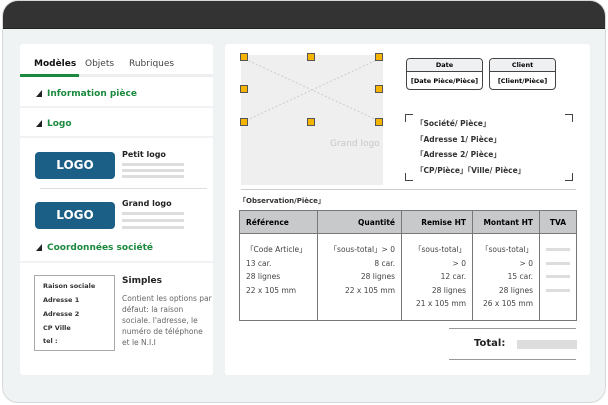  I want to click on address-line: 「Adresse 2/ Pièce」, so click(458, 154).